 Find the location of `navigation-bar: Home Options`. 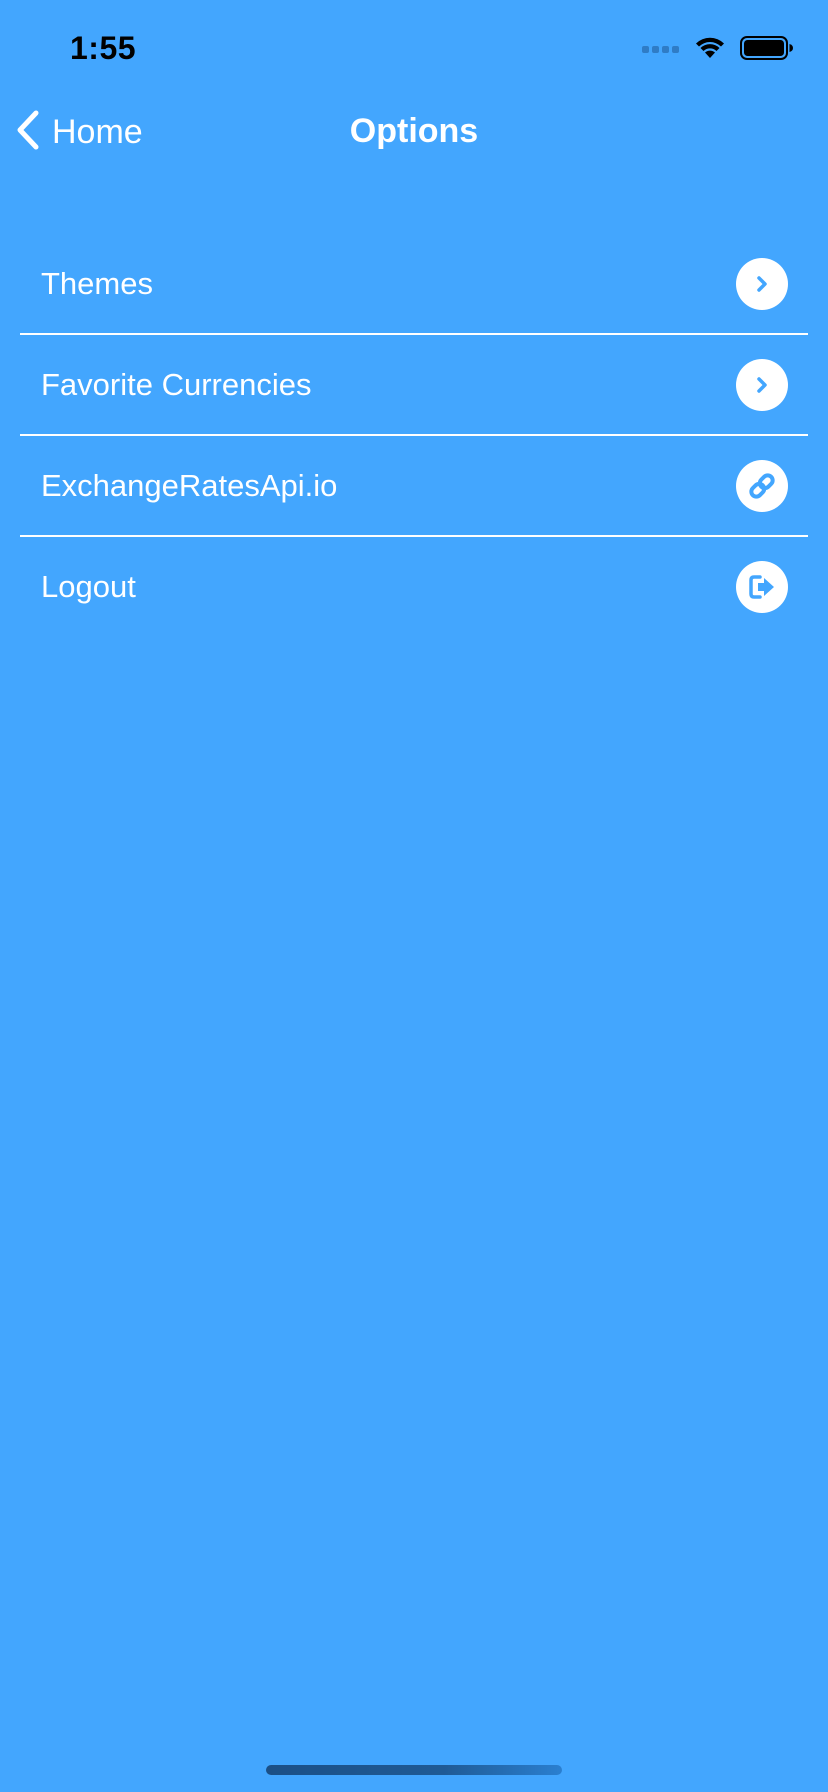

navigation-bar: Home Options is located at coordinates (414, 132).